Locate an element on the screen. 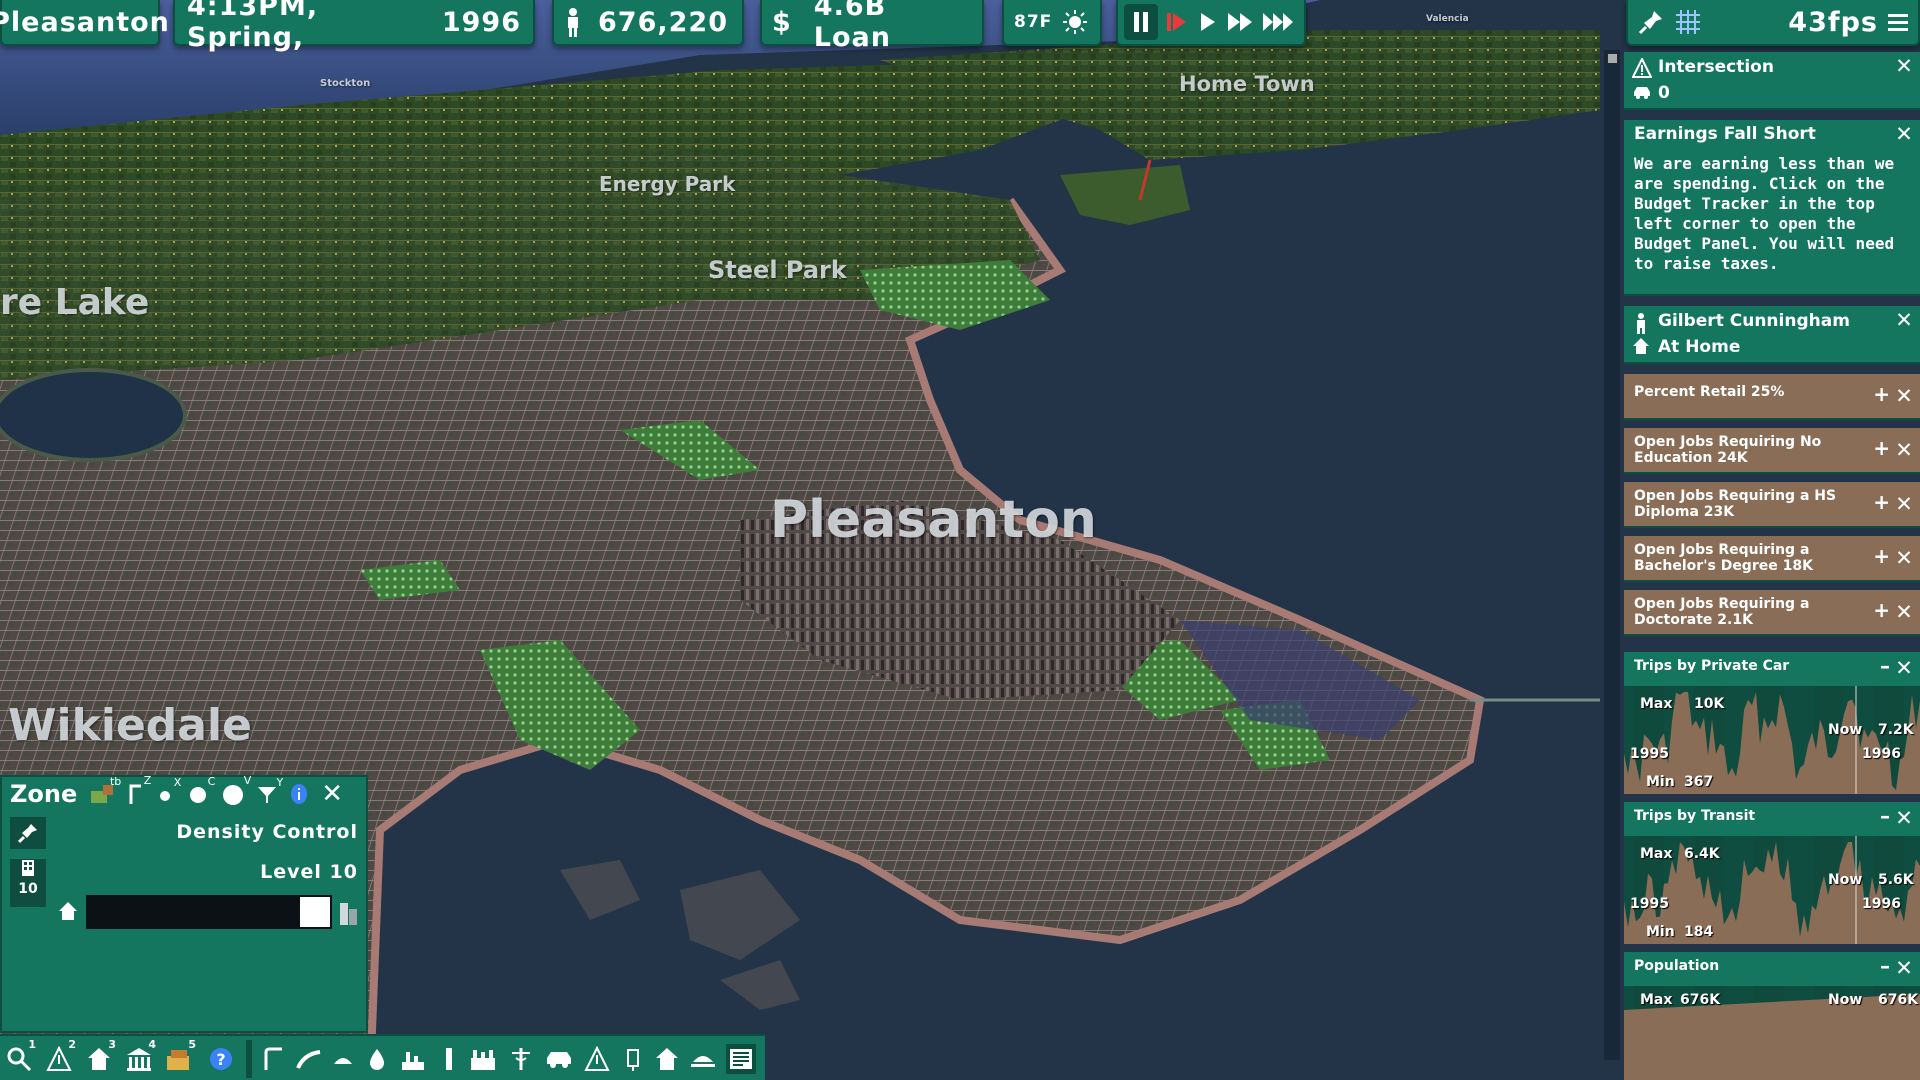 This screenshot has width=1920, height=1080. citizen-panel: Gilbert Cunningham ✕ At Home is located at coordinates (1772, 335).